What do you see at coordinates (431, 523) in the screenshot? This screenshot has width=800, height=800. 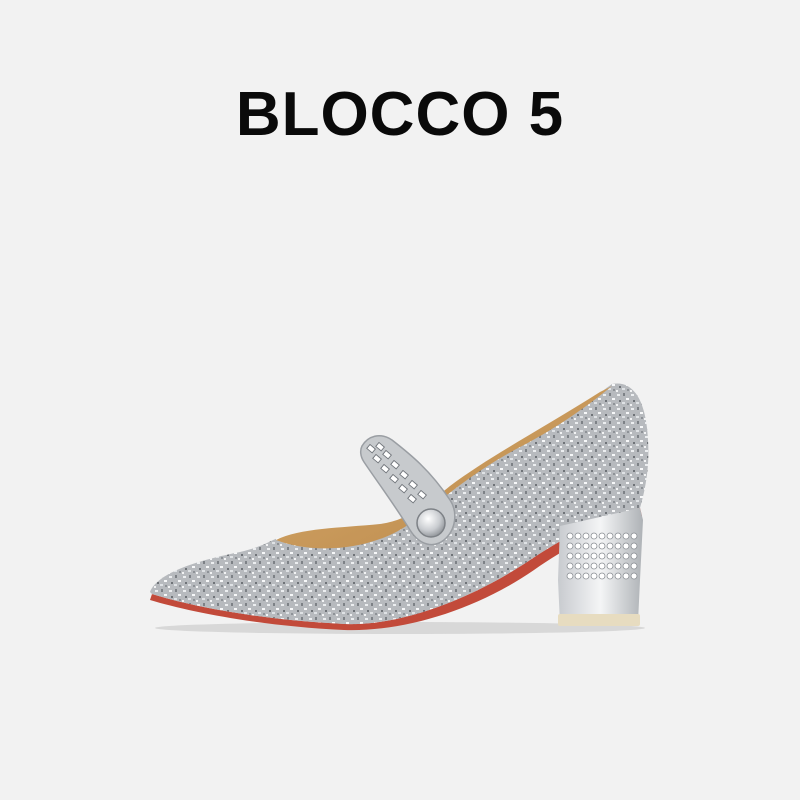 I see `strap-buckle` at bounding box center [431, 523].